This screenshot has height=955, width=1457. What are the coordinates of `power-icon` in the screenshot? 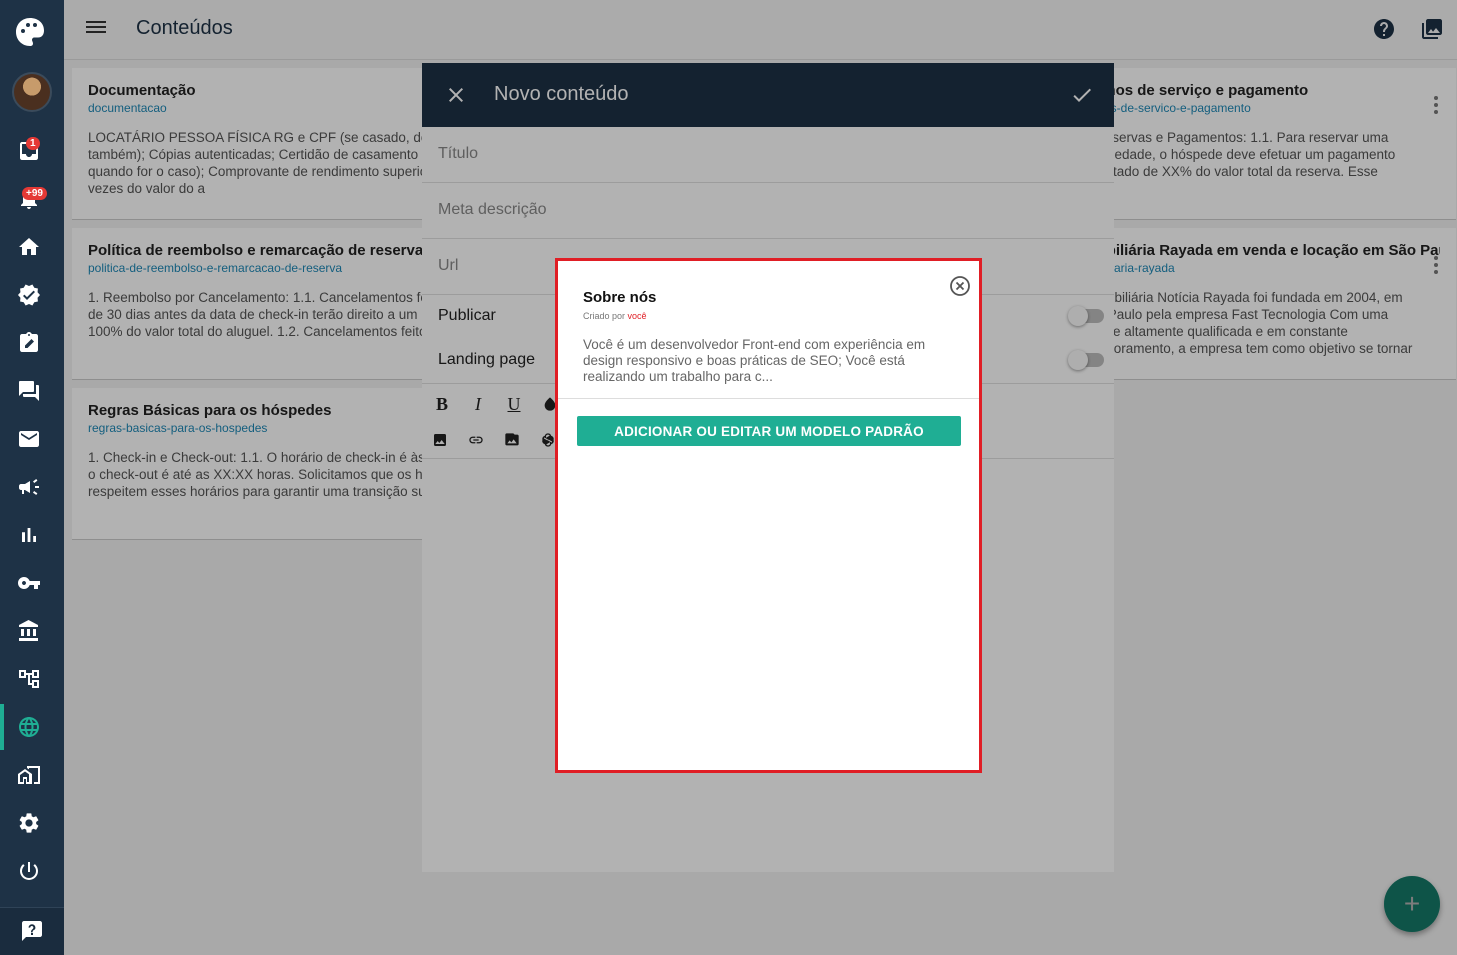 It's located at (29, 871).